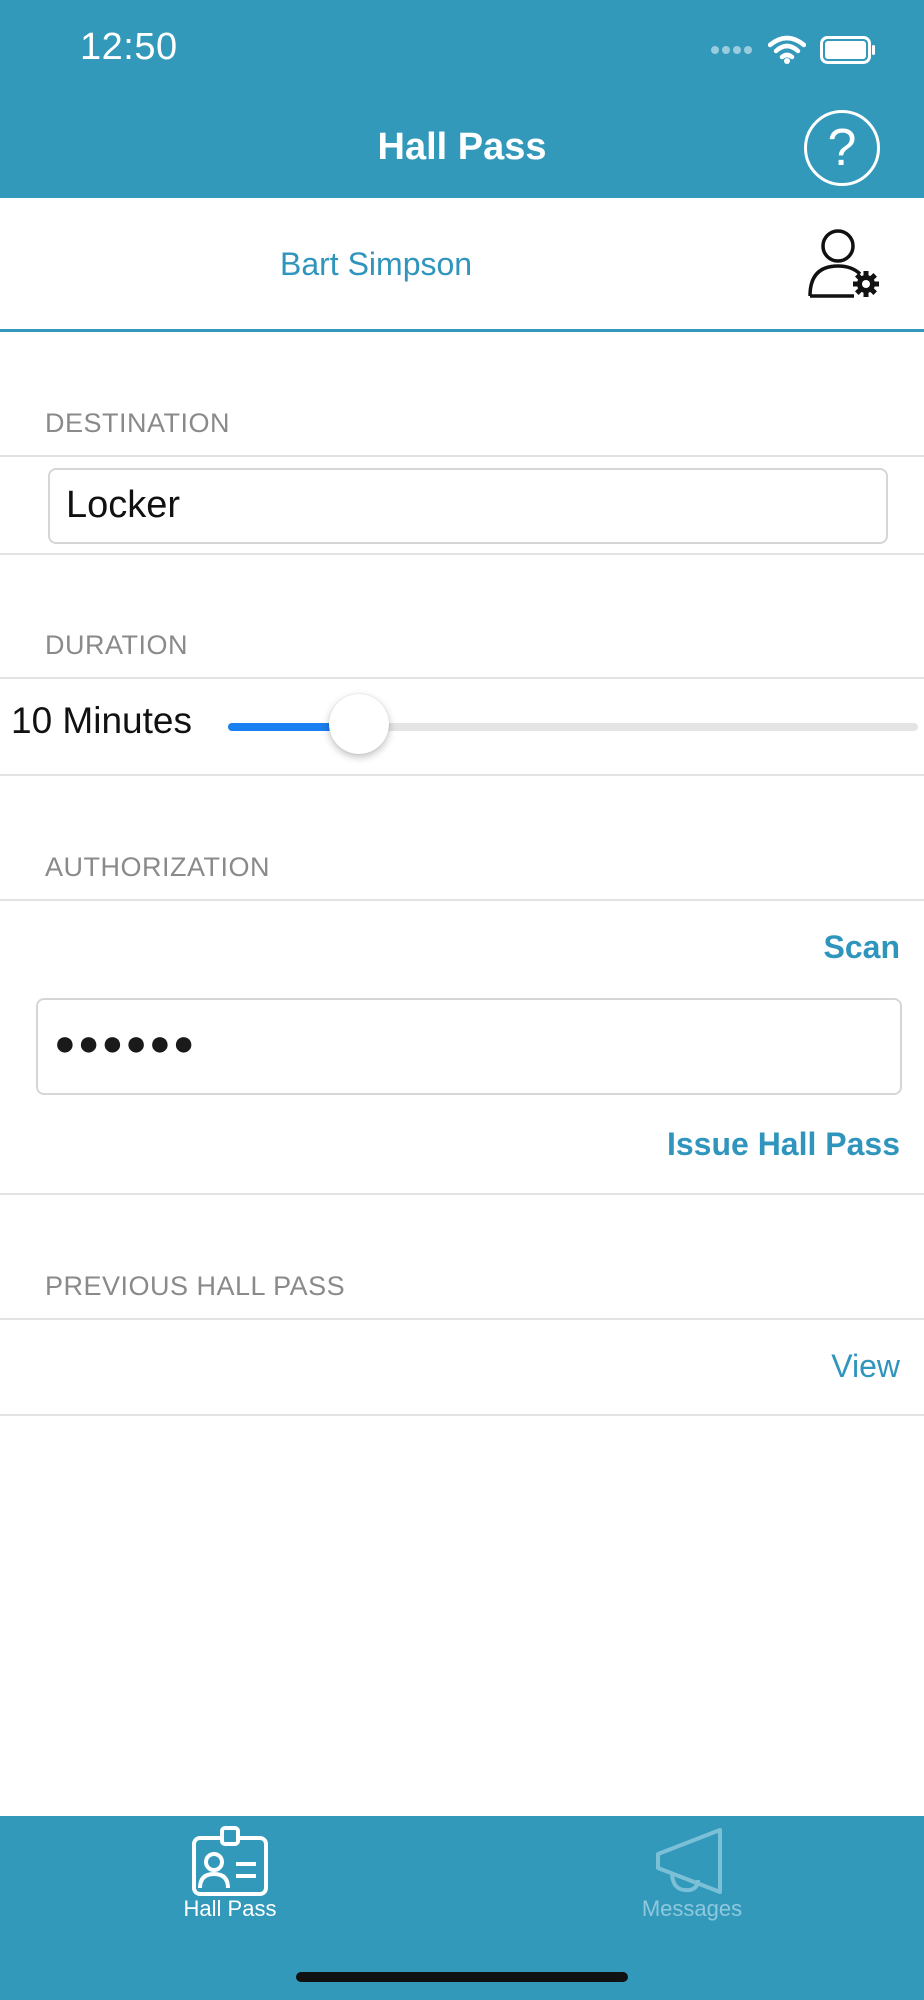  I want to click on megaphone-icon, so click(689, 1861).